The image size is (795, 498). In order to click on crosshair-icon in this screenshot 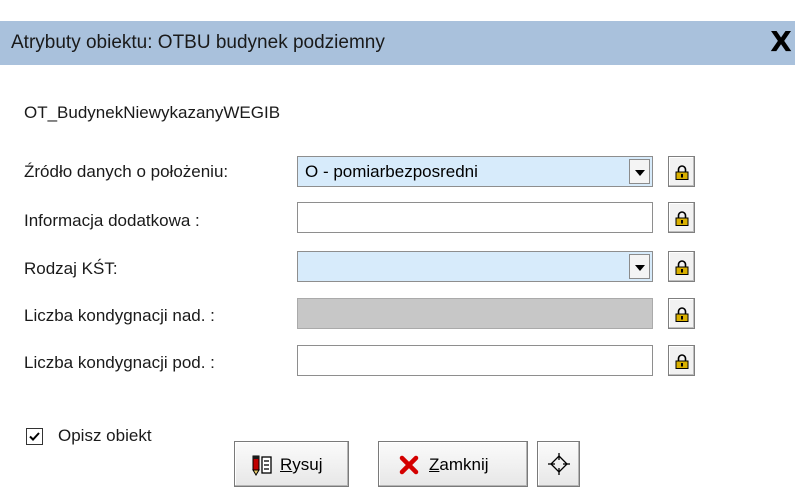, I will do `click(559, 464)`.